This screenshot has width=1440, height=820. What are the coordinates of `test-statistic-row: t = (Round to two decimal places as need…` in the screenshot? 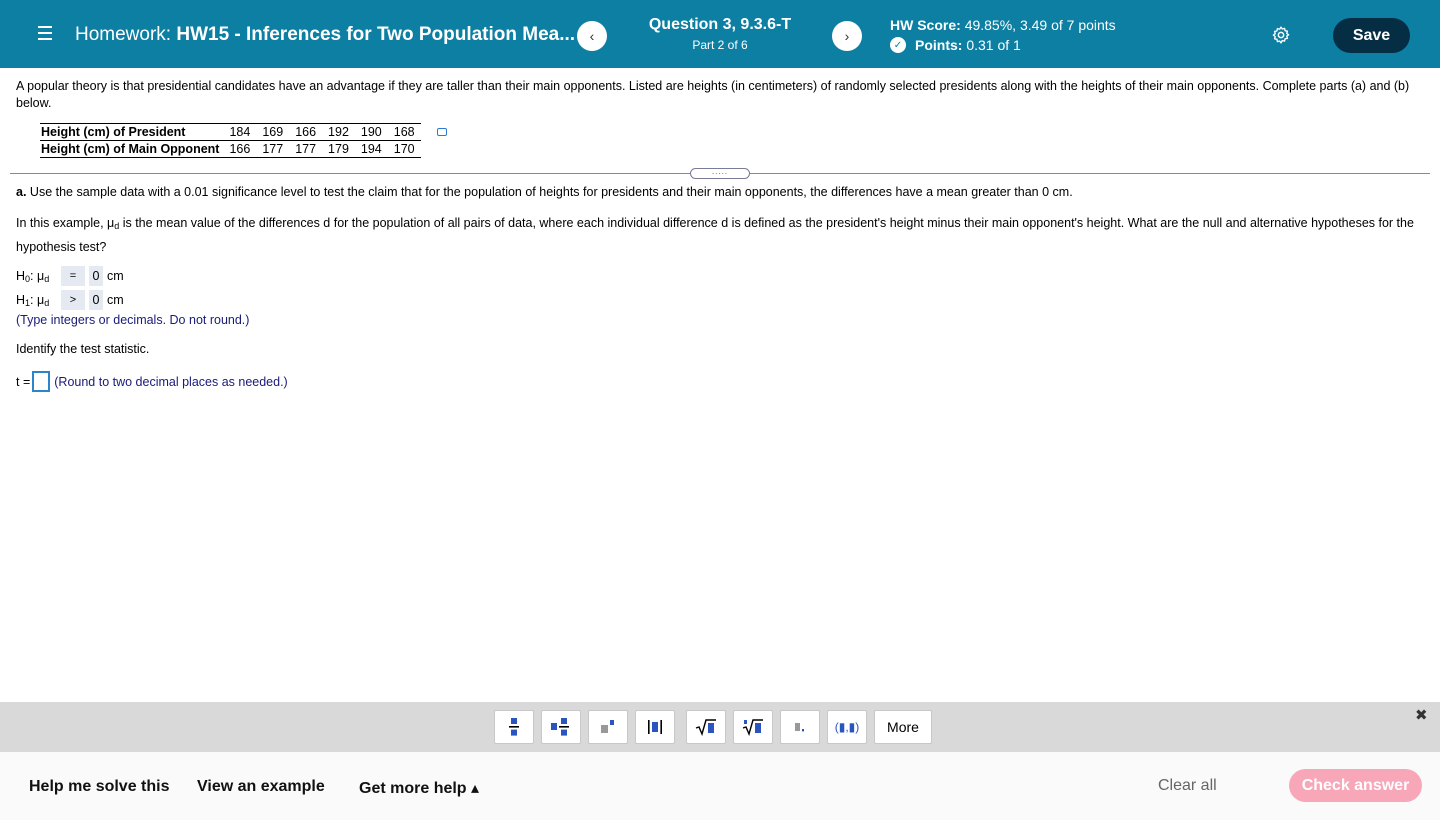 It's located at (152, 381).